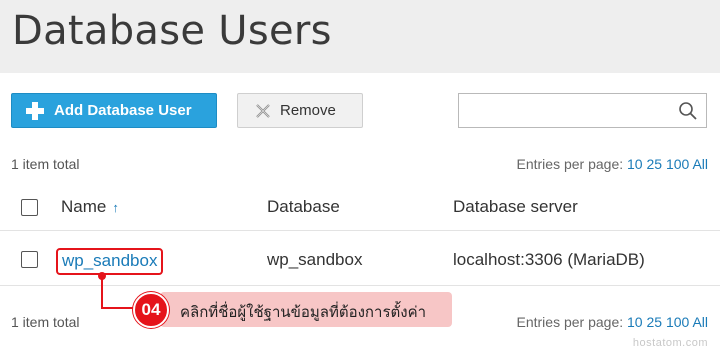 The image size is (720, 353). I want to click on select-all-checkbox, so click(29, 207).